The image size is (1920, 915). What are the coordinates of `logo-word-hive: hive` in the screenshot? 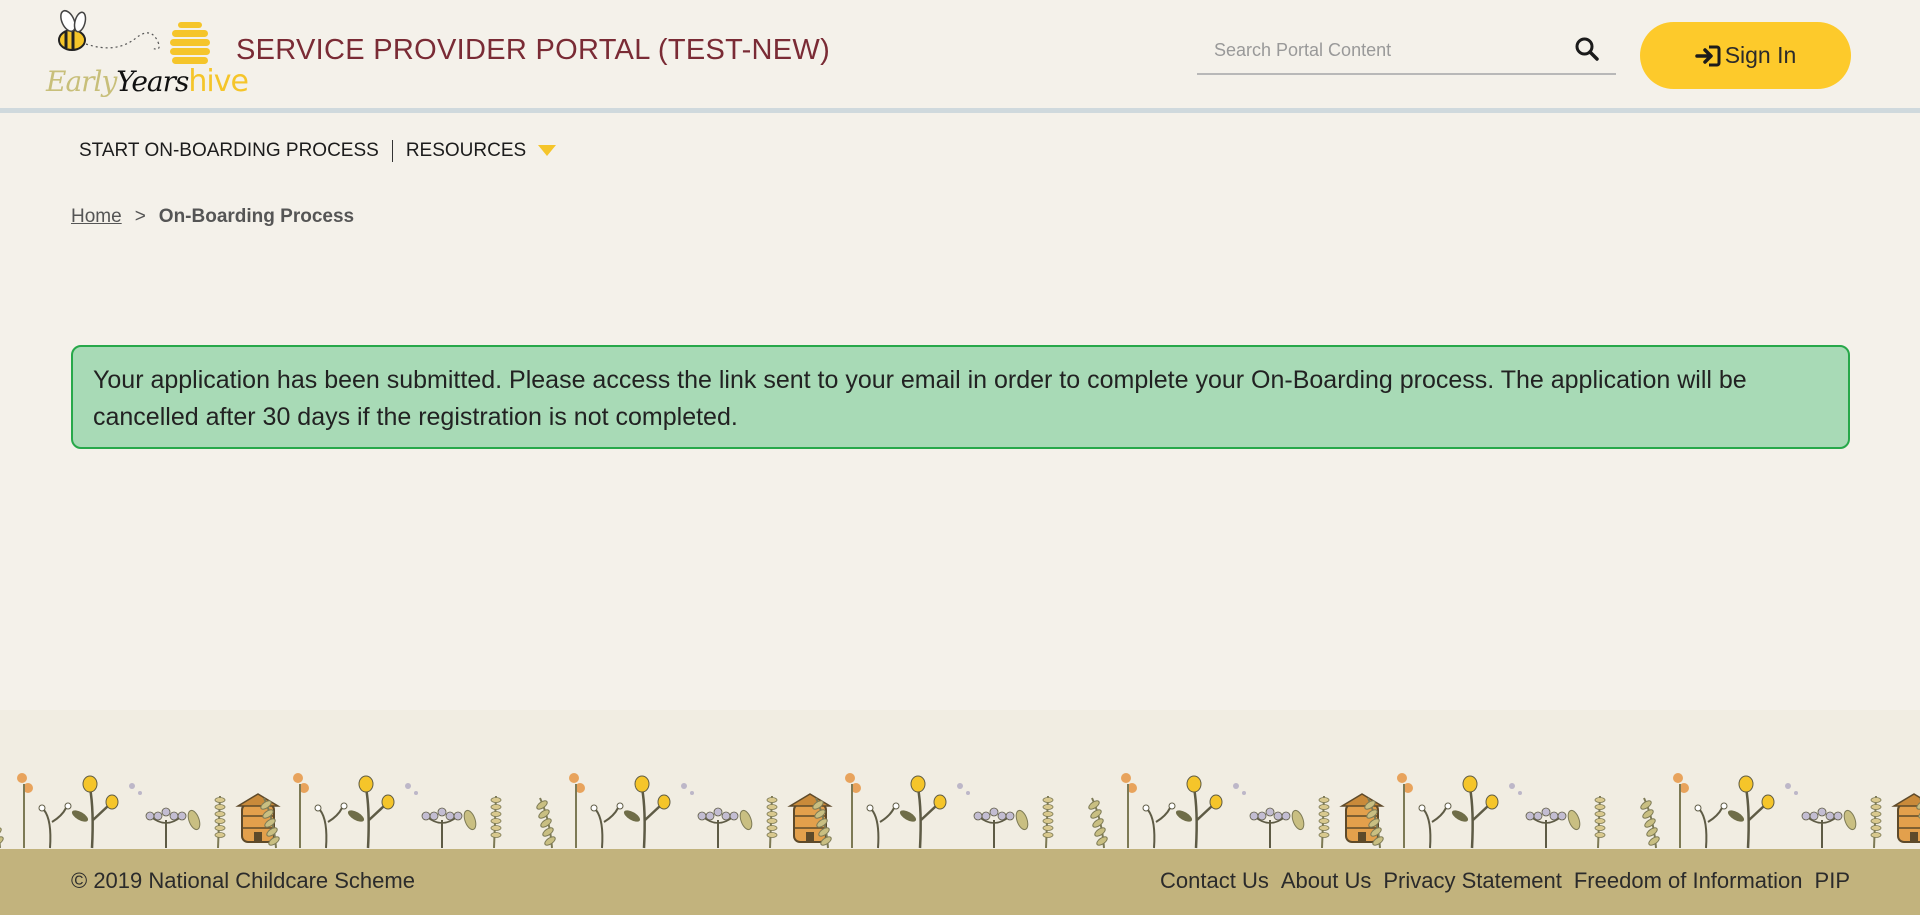 It's located at (218, 81).